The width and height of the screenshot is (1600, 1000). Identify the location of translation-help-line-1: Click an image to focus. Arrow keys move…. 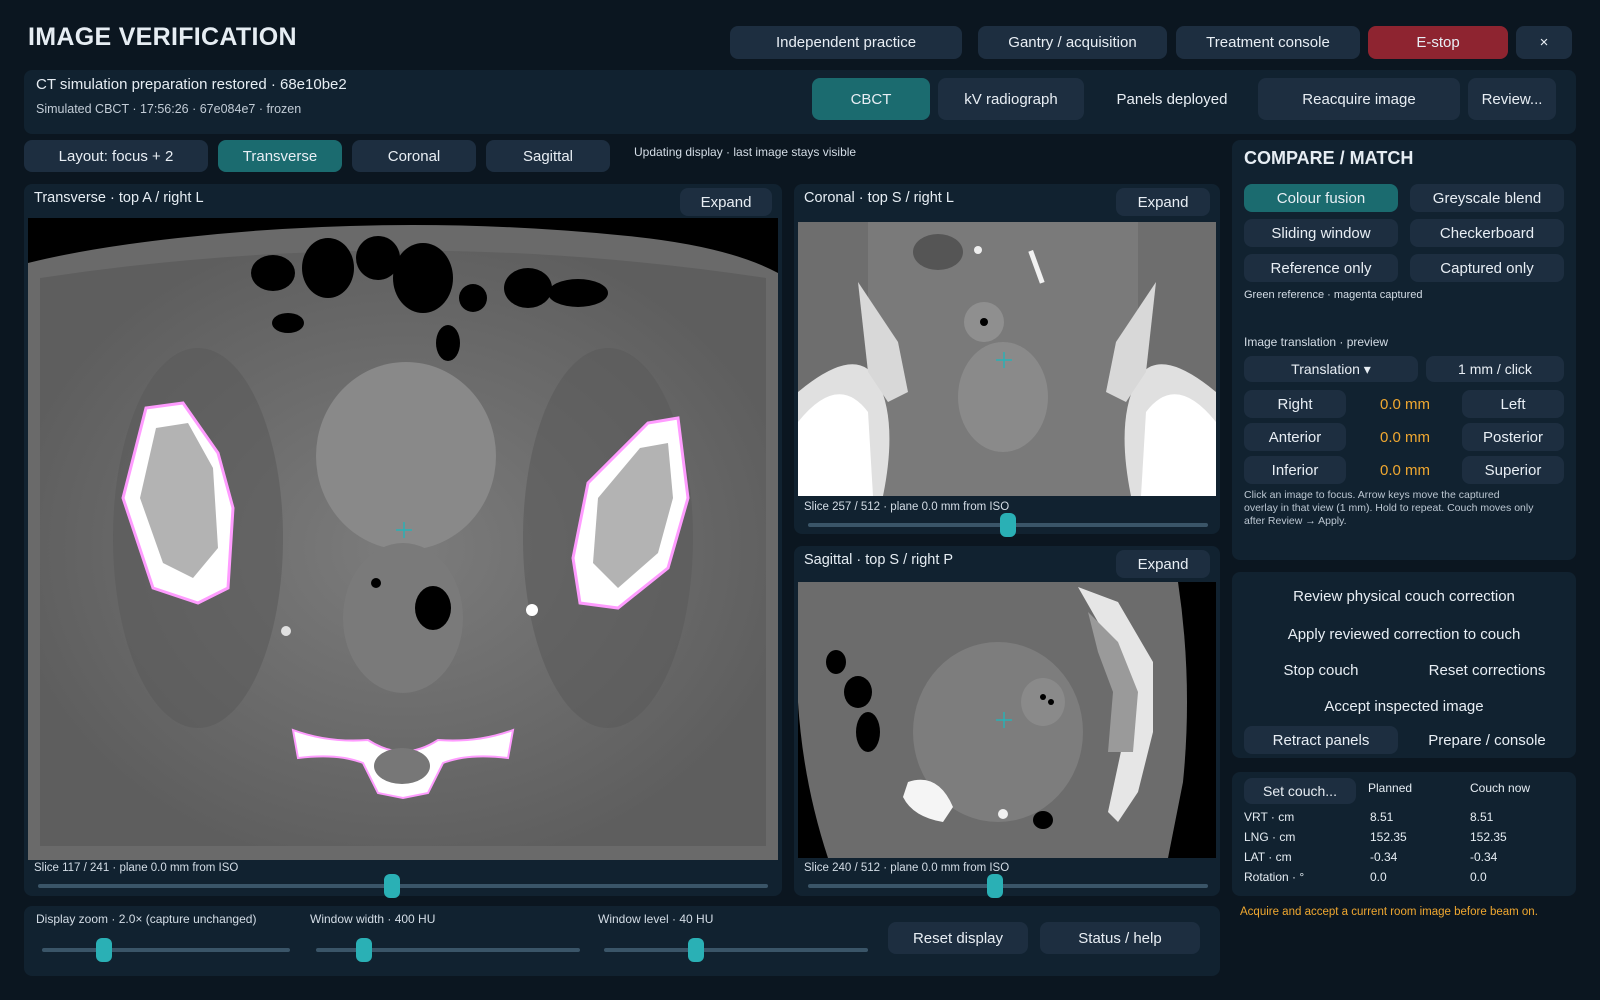
(1372, 495).